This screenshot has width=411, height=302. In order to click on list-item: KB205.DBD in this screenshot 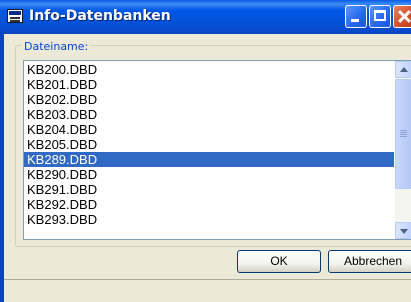, I will do `click(209, 144)`.